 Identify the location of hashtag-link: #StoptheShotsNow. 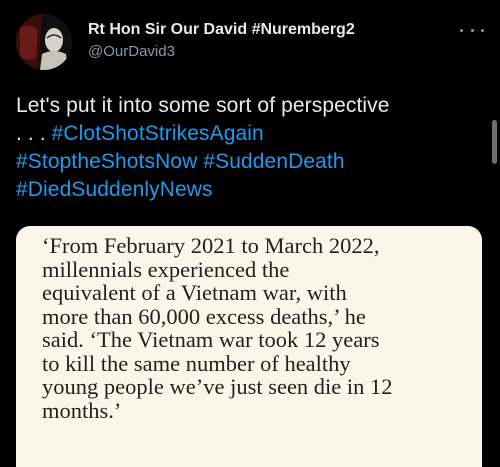
(106, 161).